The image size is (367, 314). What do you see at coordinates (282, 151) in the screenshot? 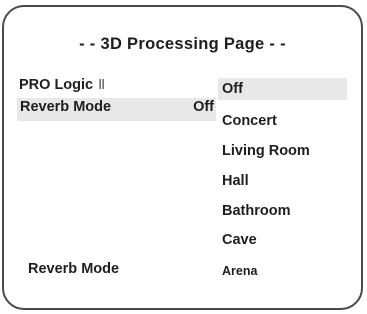
I see `menu-item-living-room: Living Room` at bounding box center [282, 151].